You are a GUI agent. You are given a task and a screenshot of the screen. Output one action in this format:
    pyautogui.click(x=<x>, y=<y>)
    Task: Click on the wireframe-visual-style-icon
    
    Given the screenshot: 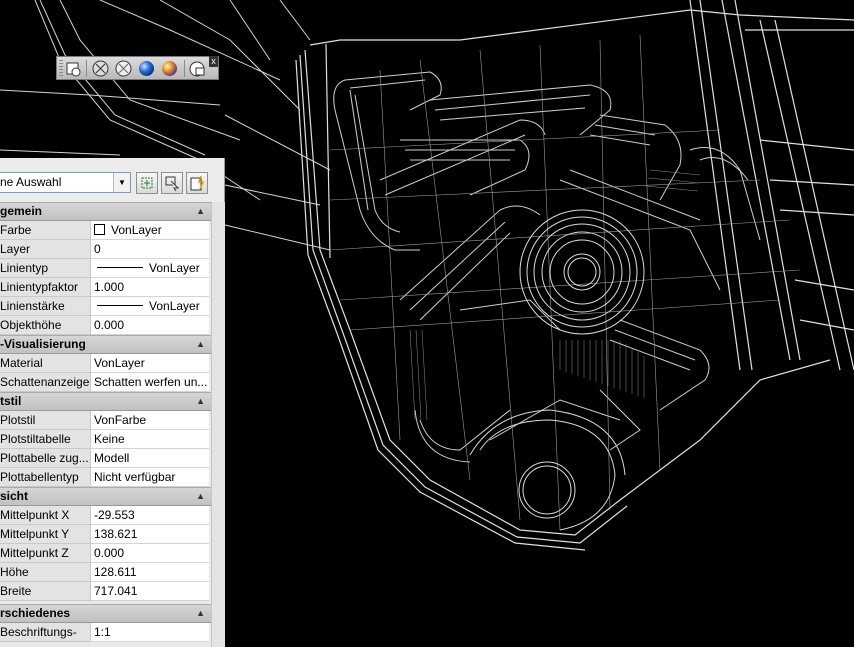 What is the action you would take?
    pyautogui.click(x=123, y=68)
    